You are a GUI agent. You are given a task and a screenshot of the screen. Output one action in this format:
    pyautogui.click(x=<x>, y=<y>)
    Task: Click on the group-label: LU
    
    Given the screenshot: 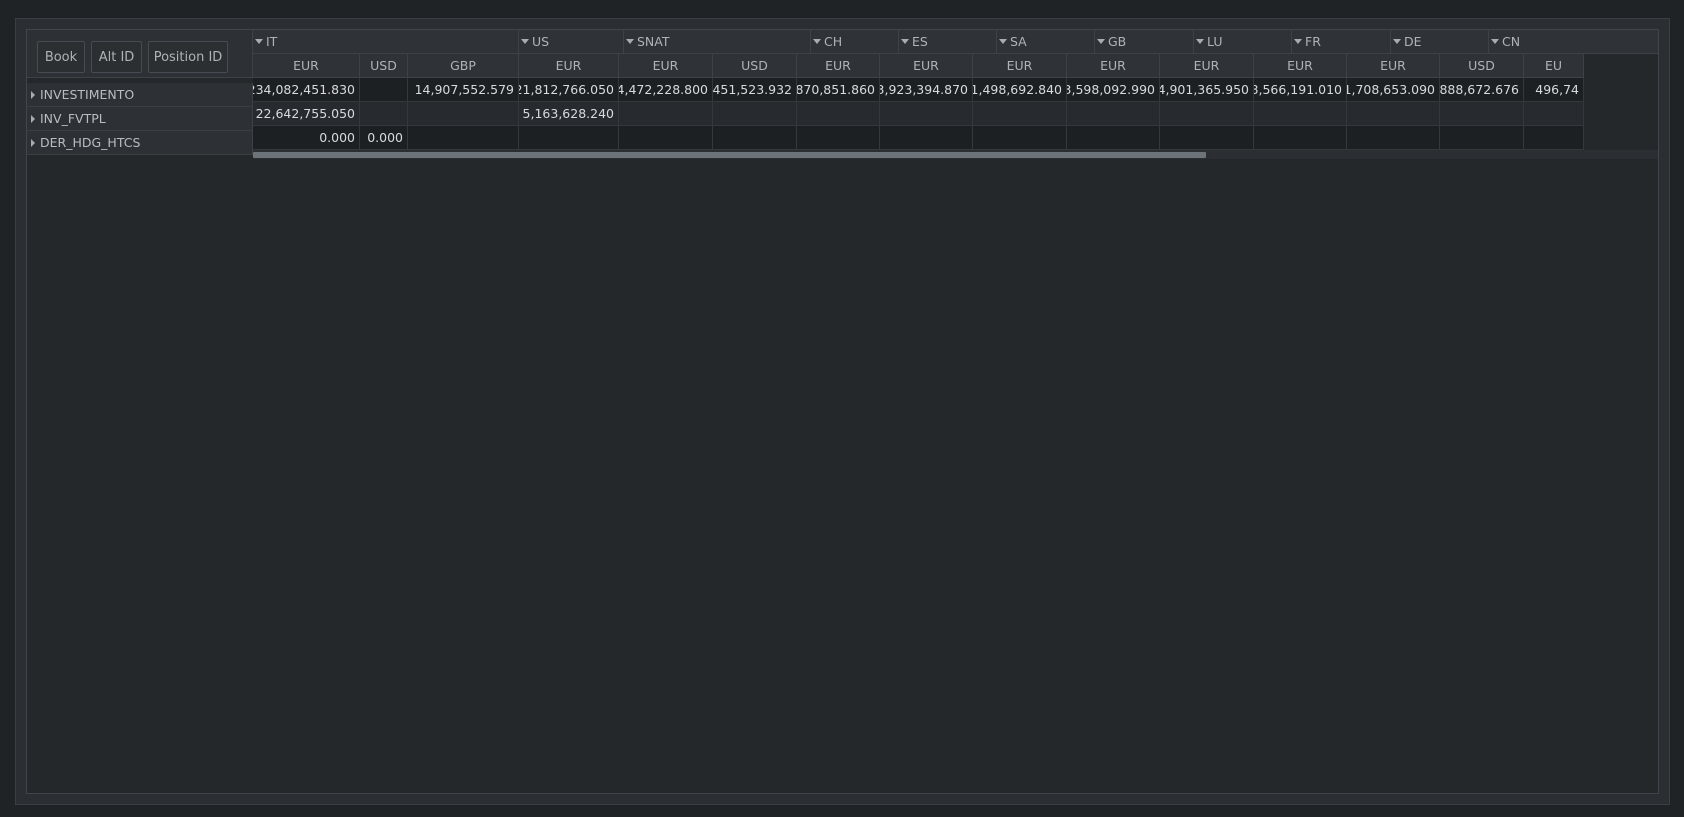 What is the action you would take?
    pyautogui.click(x=1215, y=41)
    